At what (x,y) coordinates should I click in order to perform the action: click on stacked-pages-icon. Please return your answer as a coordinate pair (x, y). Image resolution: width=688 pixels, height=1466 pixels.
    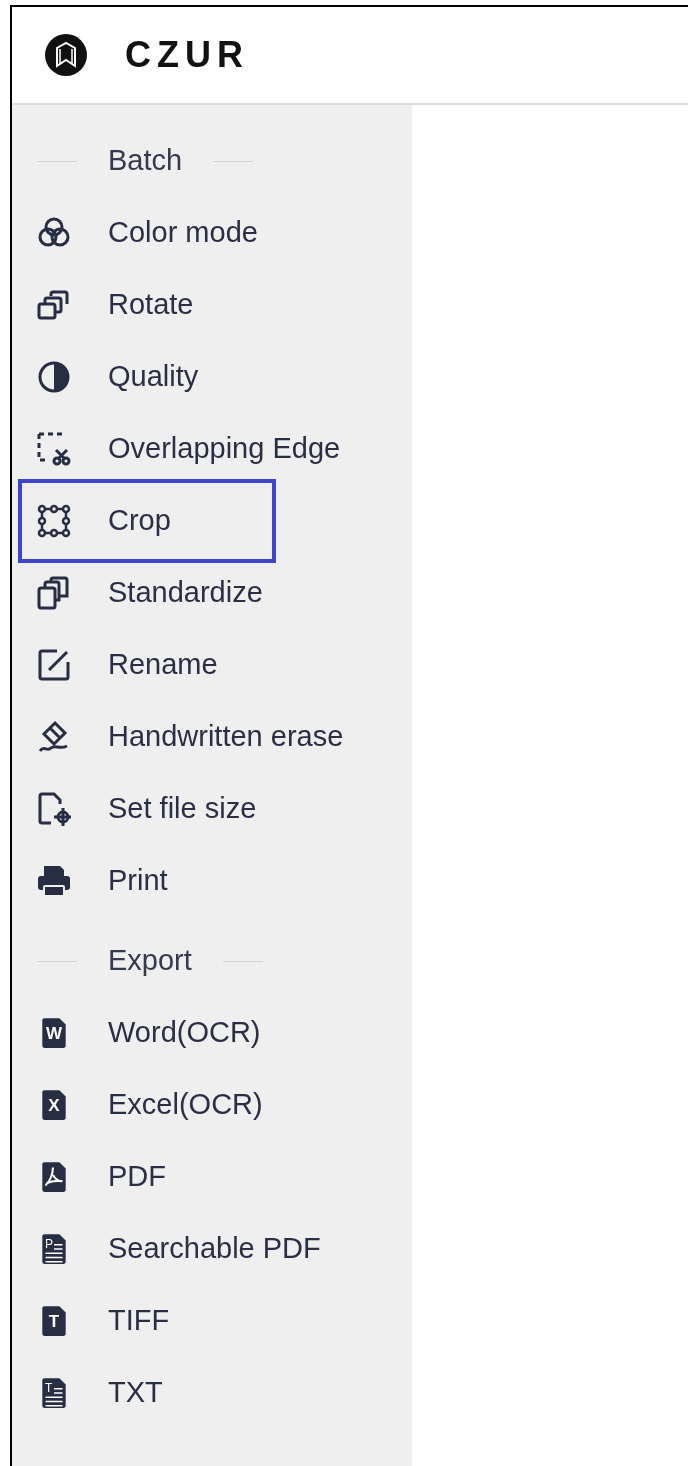
    Looking at the image, I should click on (54, 593).